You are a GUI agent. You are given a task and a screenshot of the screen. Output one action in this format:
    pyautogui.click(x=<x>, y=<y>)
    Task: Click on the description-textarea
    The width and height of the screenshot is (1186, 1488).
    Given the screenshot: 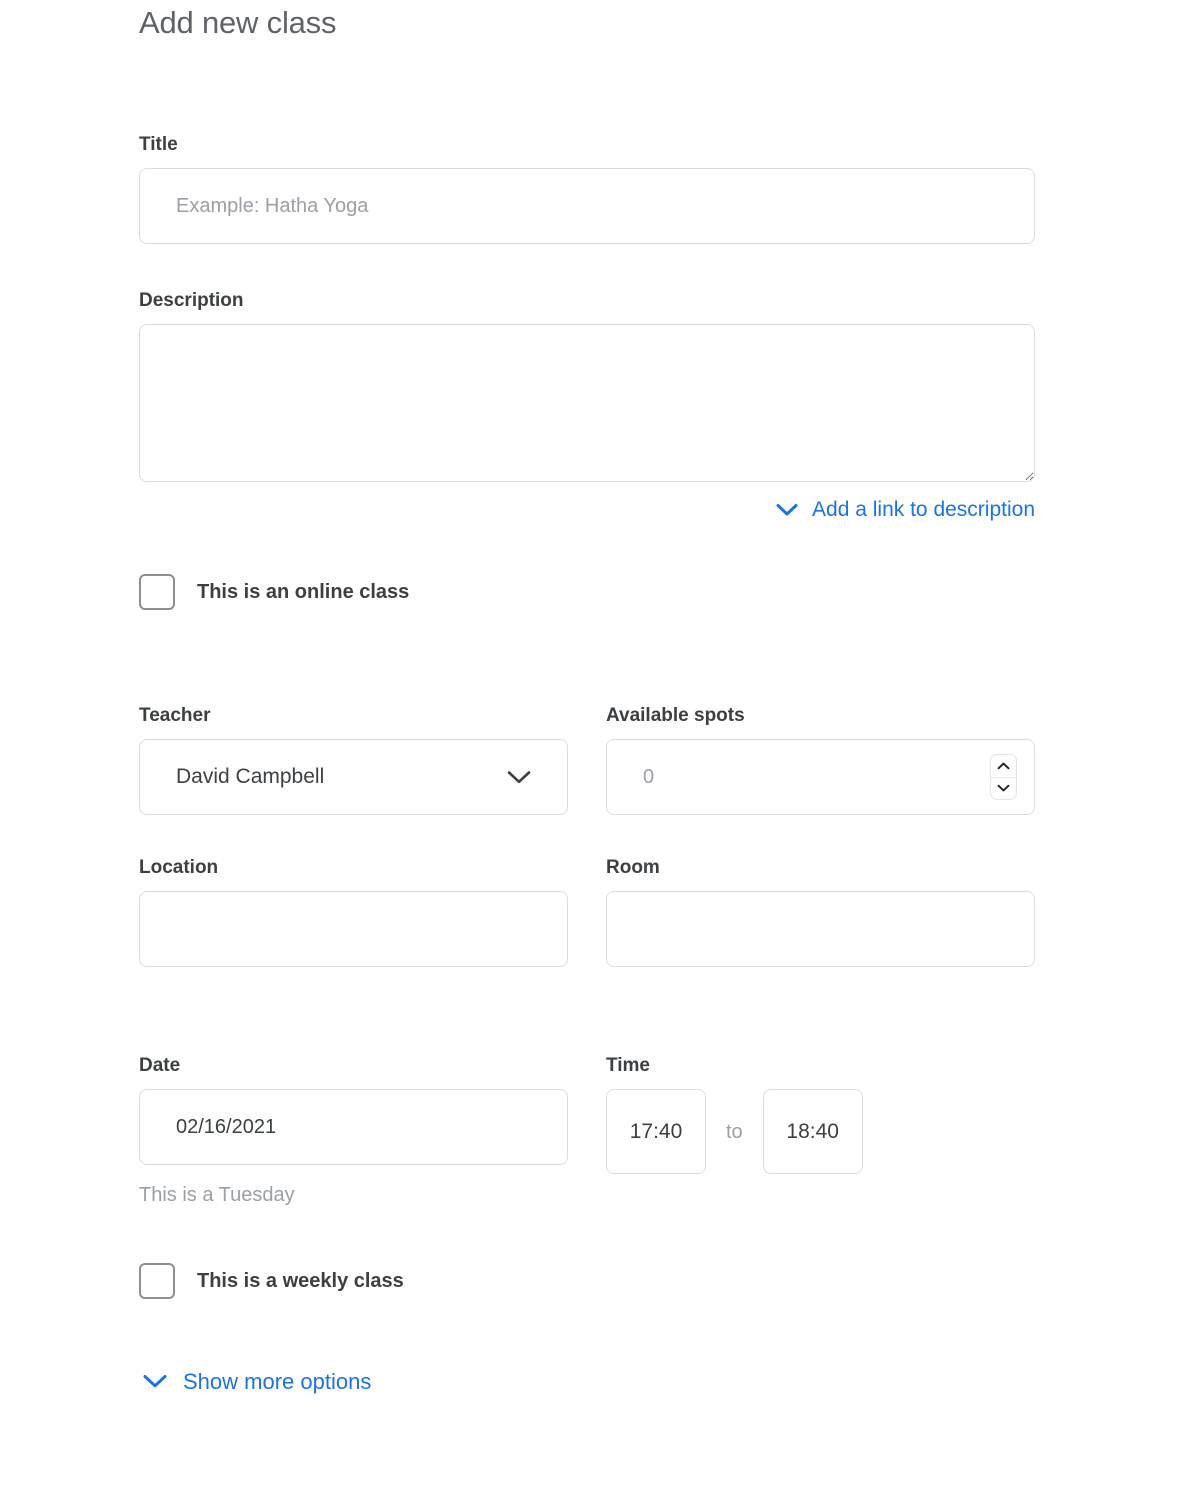 What is the action you would take?
    pyautogui.click(x=587, y=403)
    